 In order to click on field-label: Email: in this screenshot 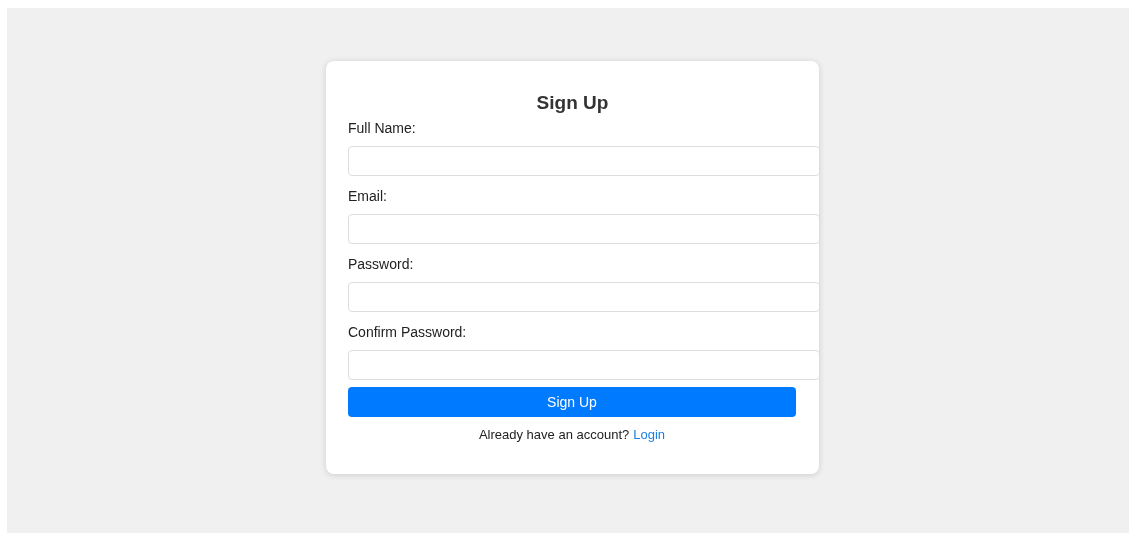, I will do `click(367, 196)`.